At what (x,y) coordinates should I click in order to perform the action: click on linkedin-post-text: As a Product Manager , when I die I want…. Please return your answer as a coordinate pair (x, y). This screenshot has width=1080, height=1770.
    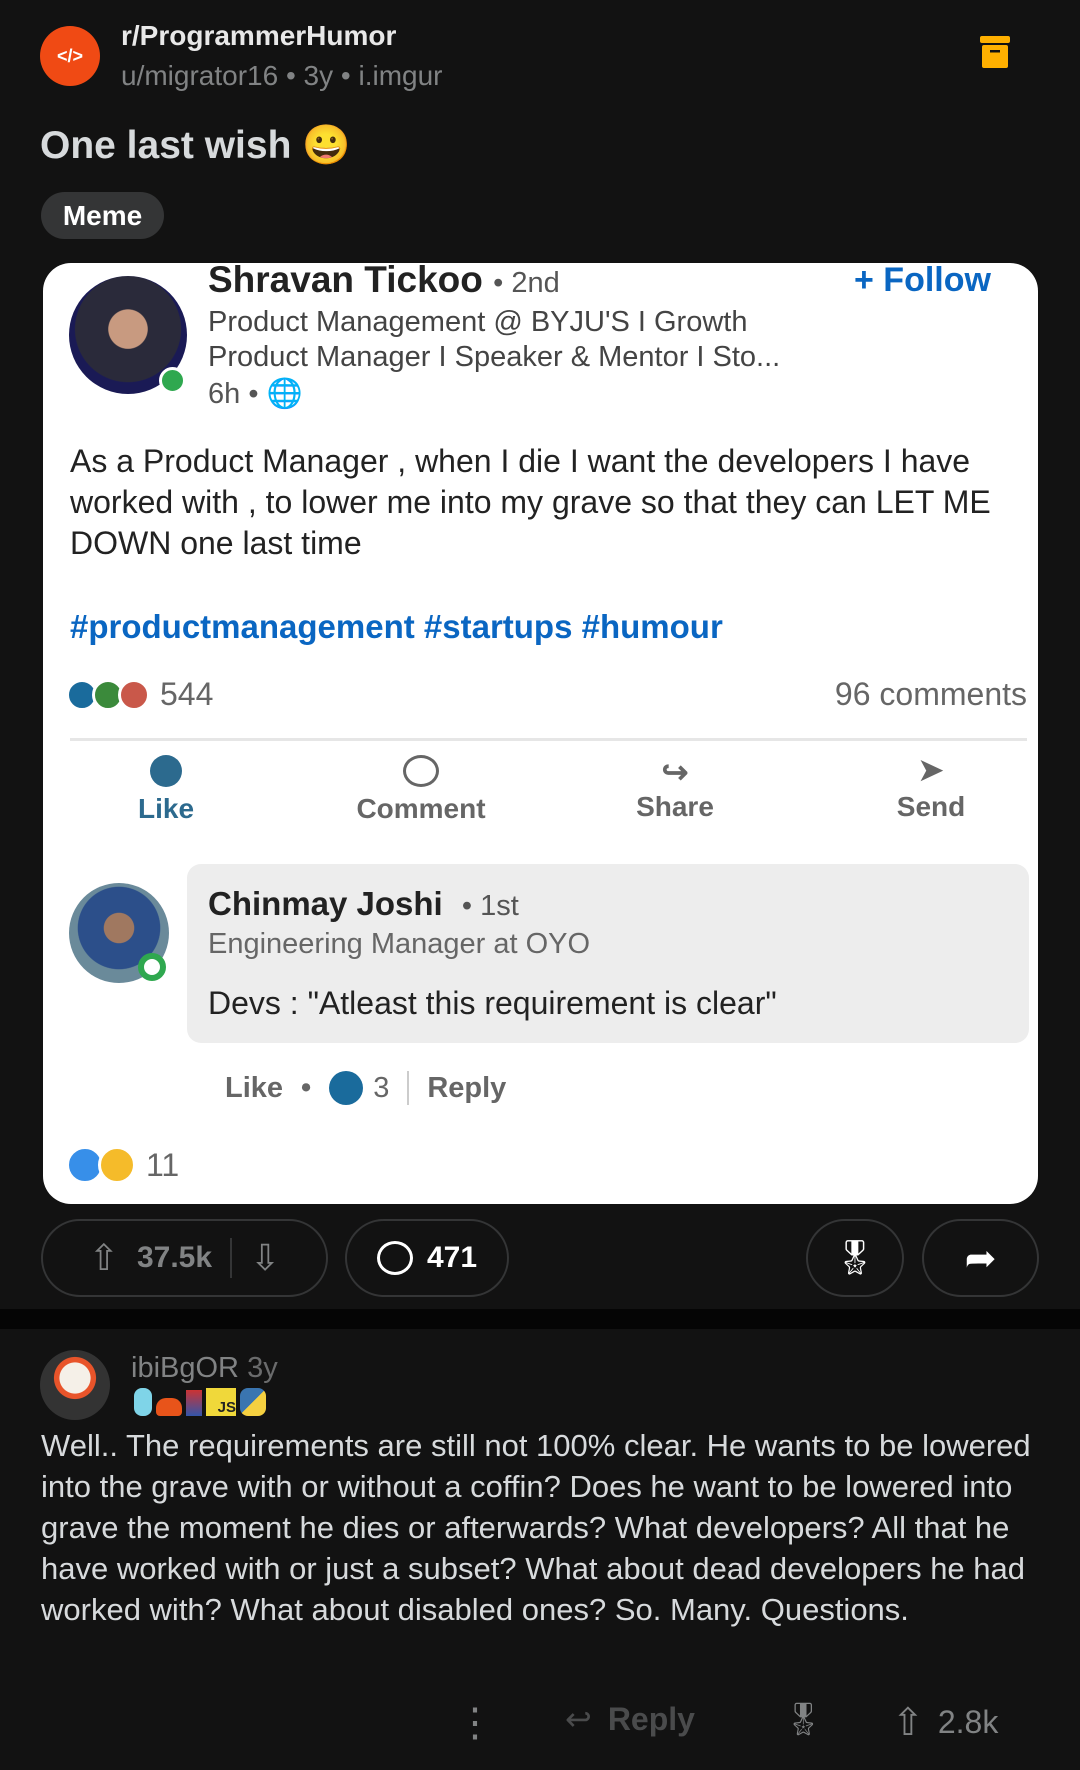
    Looking at the image, I should click on (530, 502).